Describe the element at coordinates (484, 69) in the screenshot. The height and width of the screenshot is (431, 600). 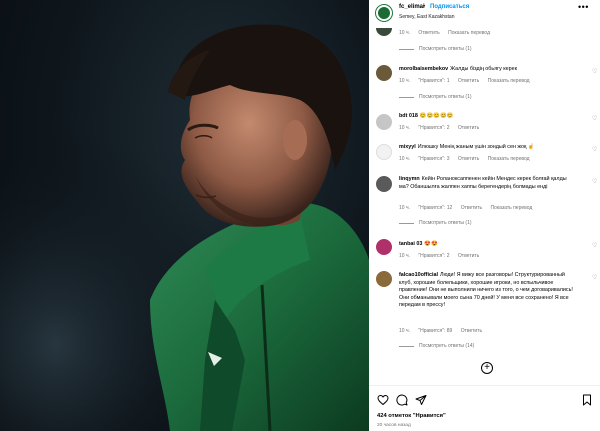
I see `comment-content: Жалды біздің обьягу керек` at that location.